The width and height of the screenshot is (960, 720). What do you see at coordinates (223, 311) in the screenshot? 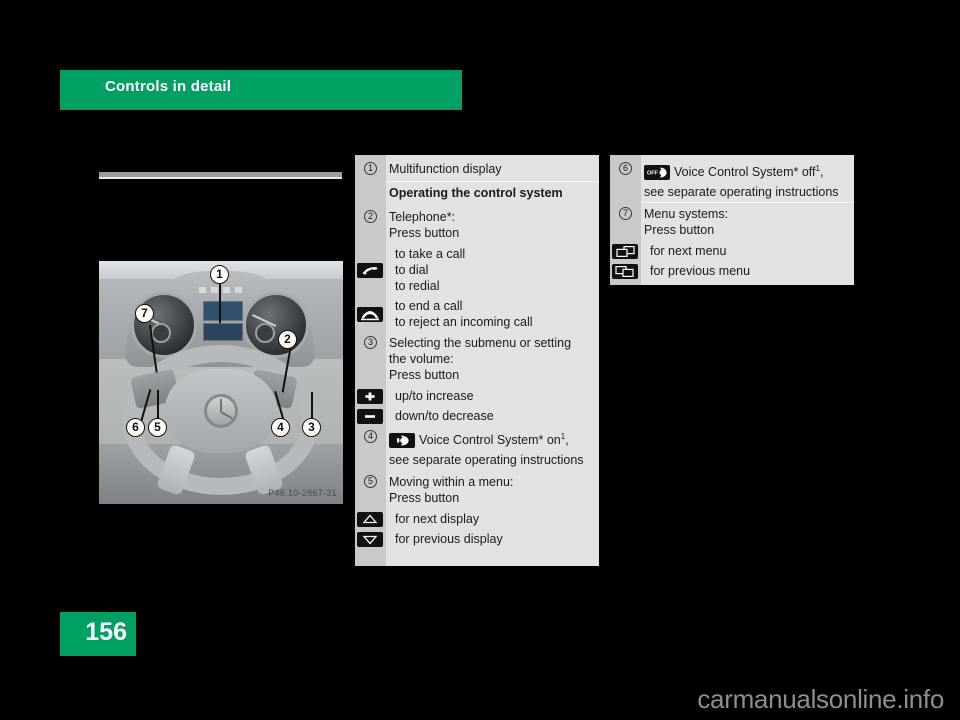
I see `multifunction-display-screen` at bounding box center [223, 311].